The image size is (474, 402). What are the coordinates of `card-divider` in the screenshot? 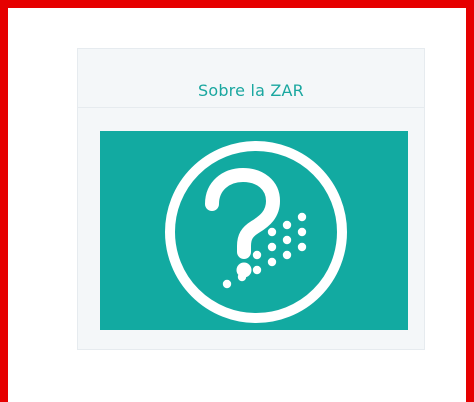 It's located at (251, 107).